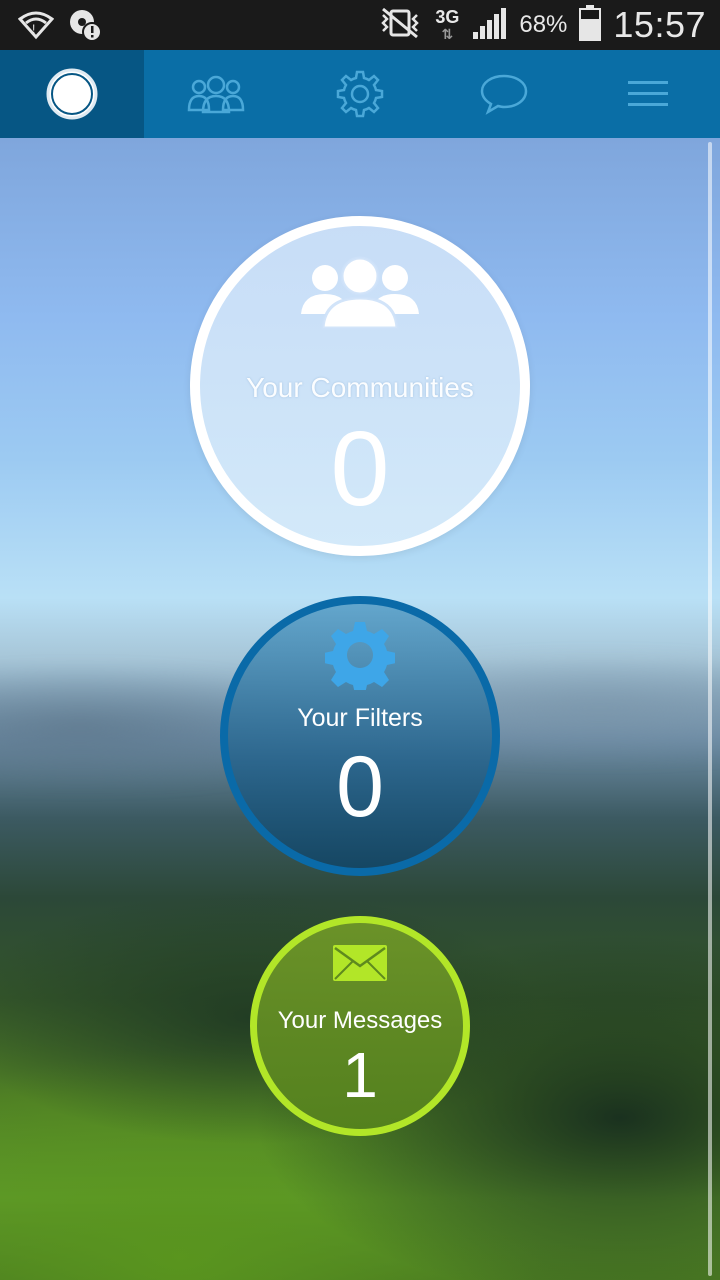 The height and width of the screenshot is (1280, 720). I want to click on tab-communities, so click(216, 94).